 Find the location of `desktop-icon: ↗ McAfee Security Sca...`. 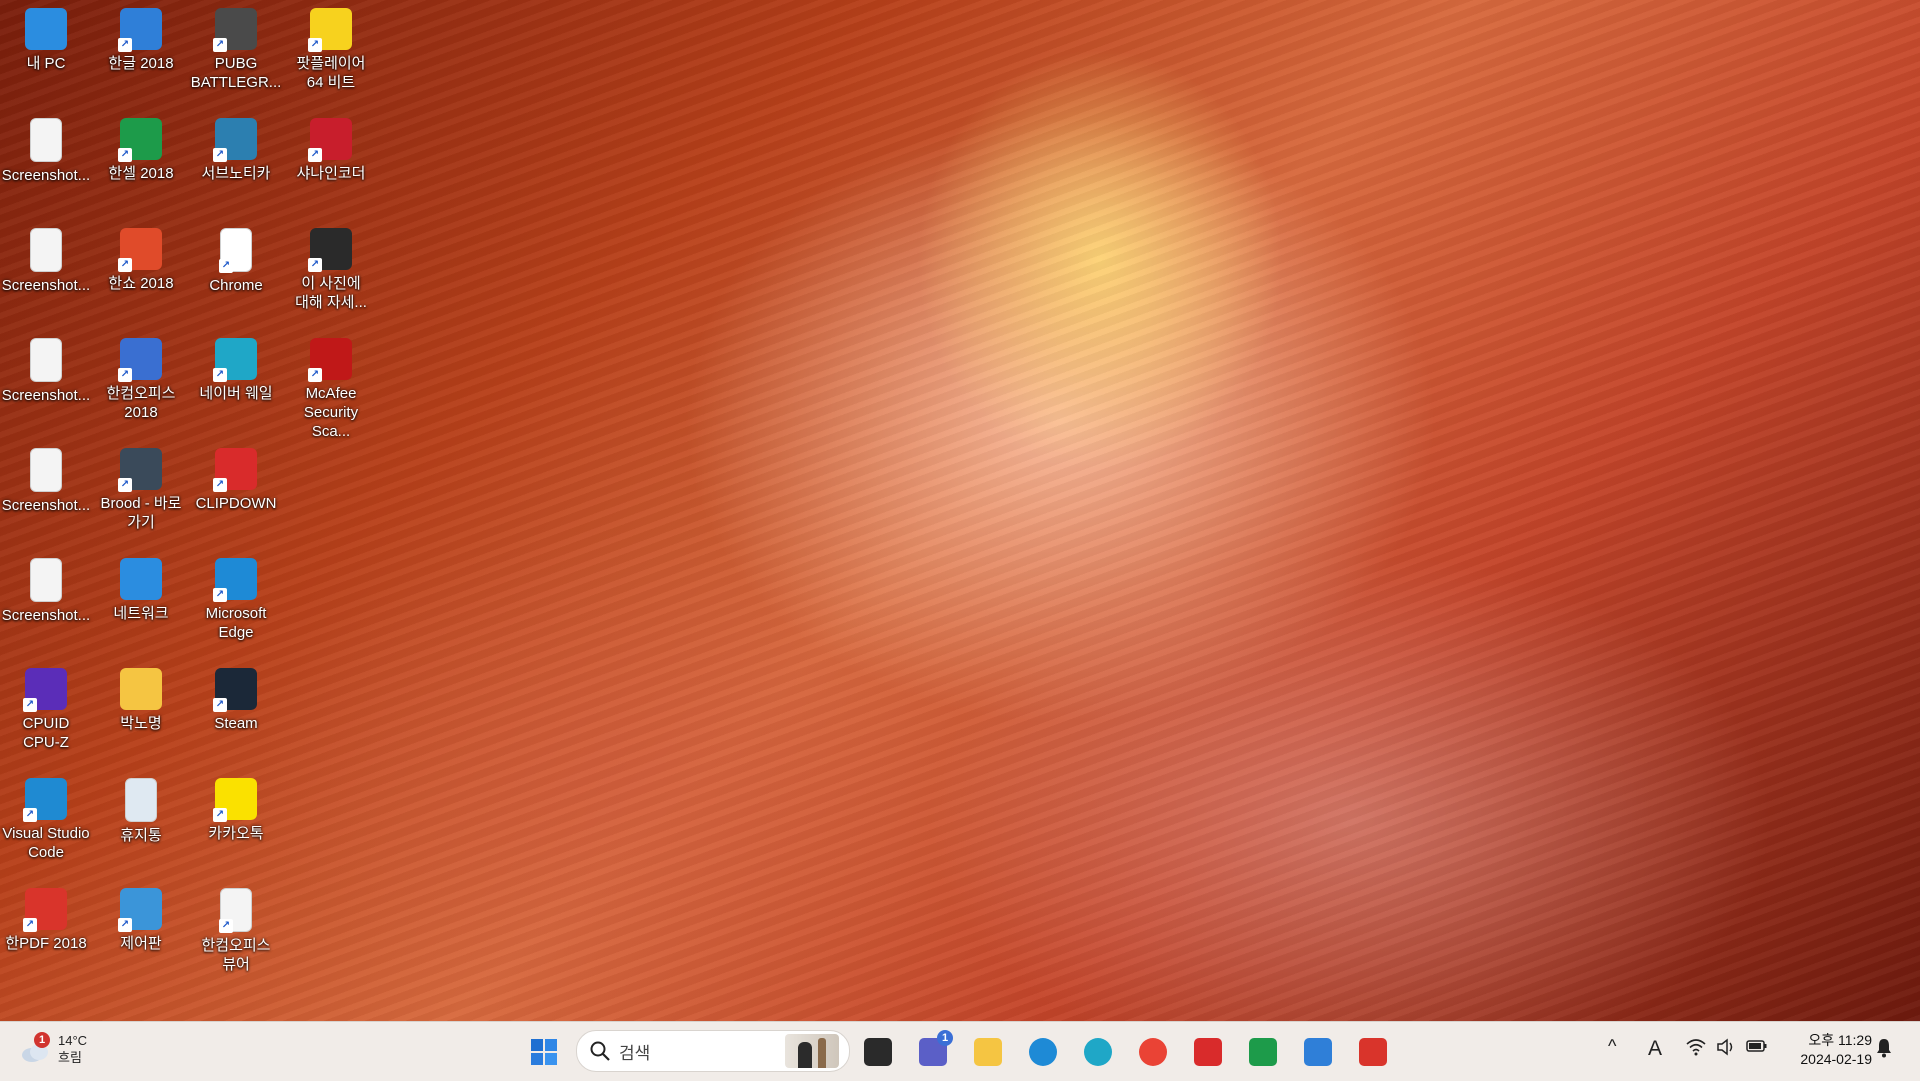

desktop-icon: ↗ McAfee Security Sca... is located at coordinates (331, 387).